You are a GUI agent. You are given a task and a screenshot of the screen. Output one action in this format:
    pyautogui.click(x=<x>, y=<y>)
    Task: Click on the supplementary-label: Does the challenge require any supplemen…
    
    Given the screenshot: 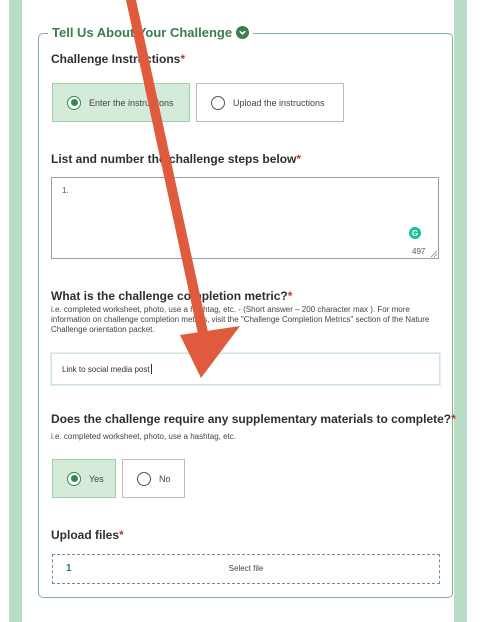 What is the action you would take?
    pyautogui.click(x=253, y=419)
    